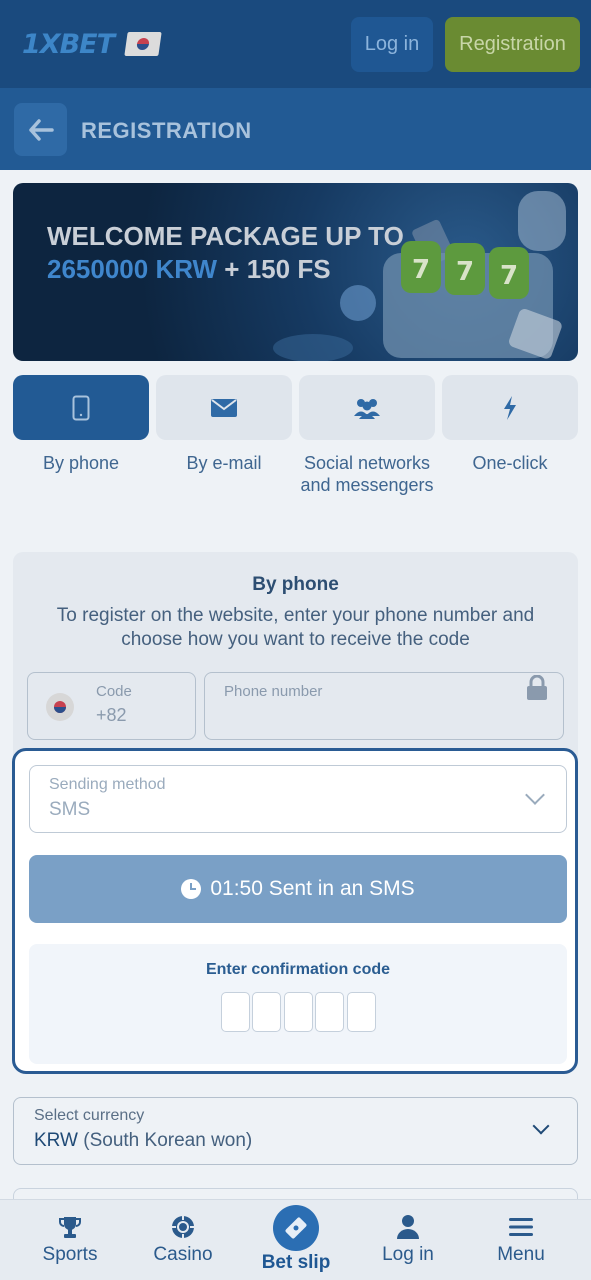  What do you see at coordinates (132, 269) in the screenshot?
I see `banner-amount: 2650000 KRW` at bounding box center [132, 269].